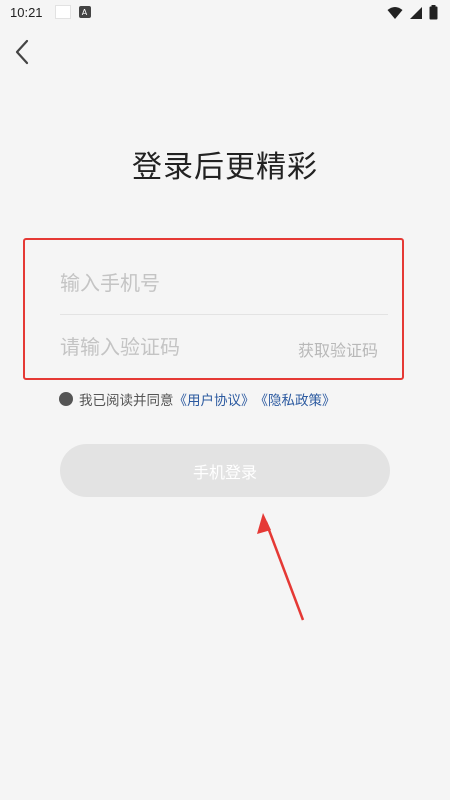  Describe the element at coordinates (62, 12) in the screenshot. I see `notification-square-icon` at that location.